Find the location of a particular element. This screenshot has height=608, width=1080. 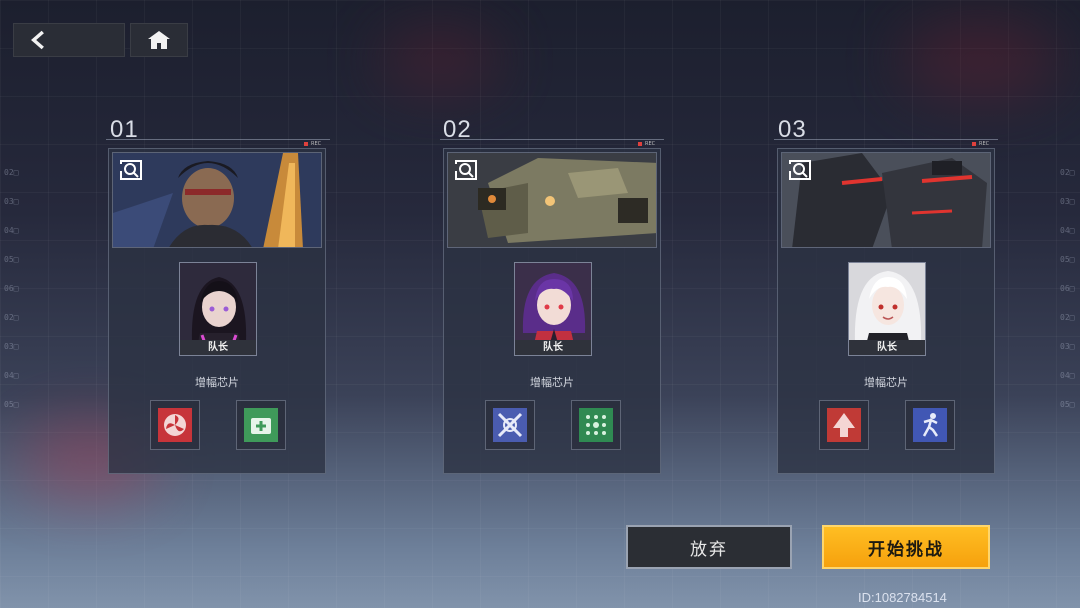

arrow-up-chip-icon is located at coordinates (844, 425).